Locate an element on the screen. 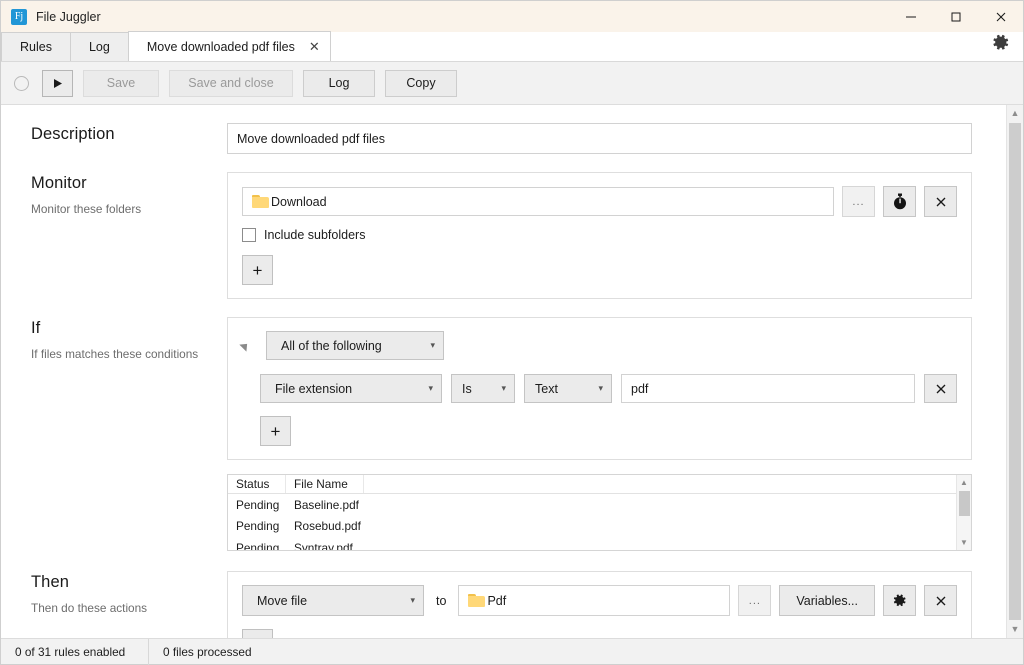  include-subfolders-checkbox is located at coordinates (249, 235).